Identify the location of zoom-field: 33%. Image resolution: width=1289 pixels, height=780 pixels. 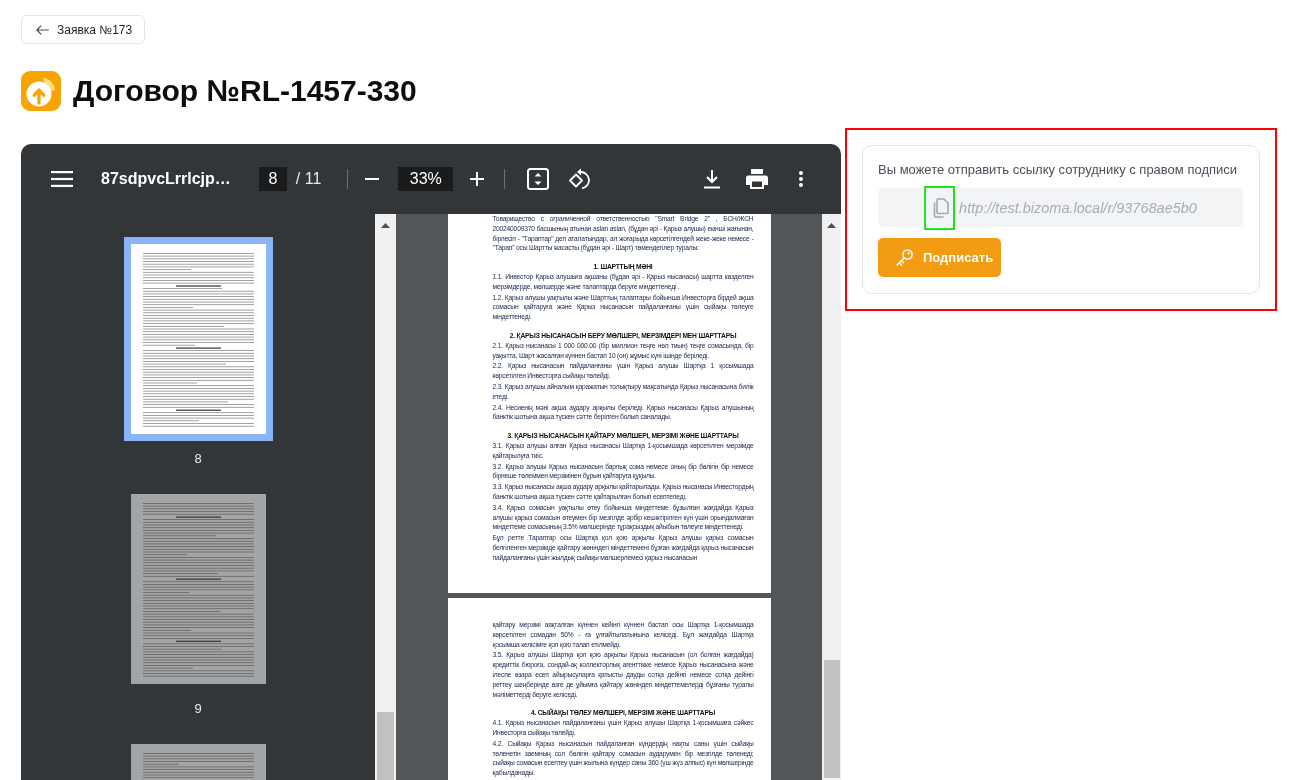
(426, 179).